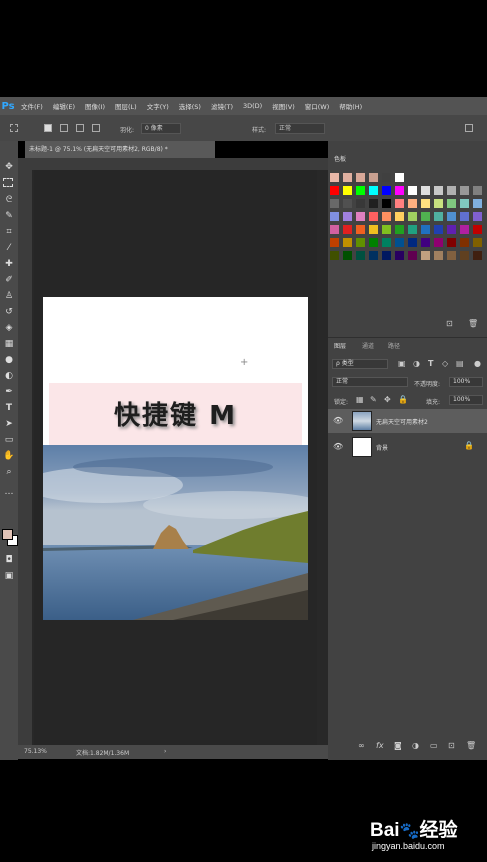 Image resolution: width=487 pixels, height=862 pixels. Describe the element at coordinates (283, 106) in the screenshot. I see `menu-view: 视图(V)` at that location.